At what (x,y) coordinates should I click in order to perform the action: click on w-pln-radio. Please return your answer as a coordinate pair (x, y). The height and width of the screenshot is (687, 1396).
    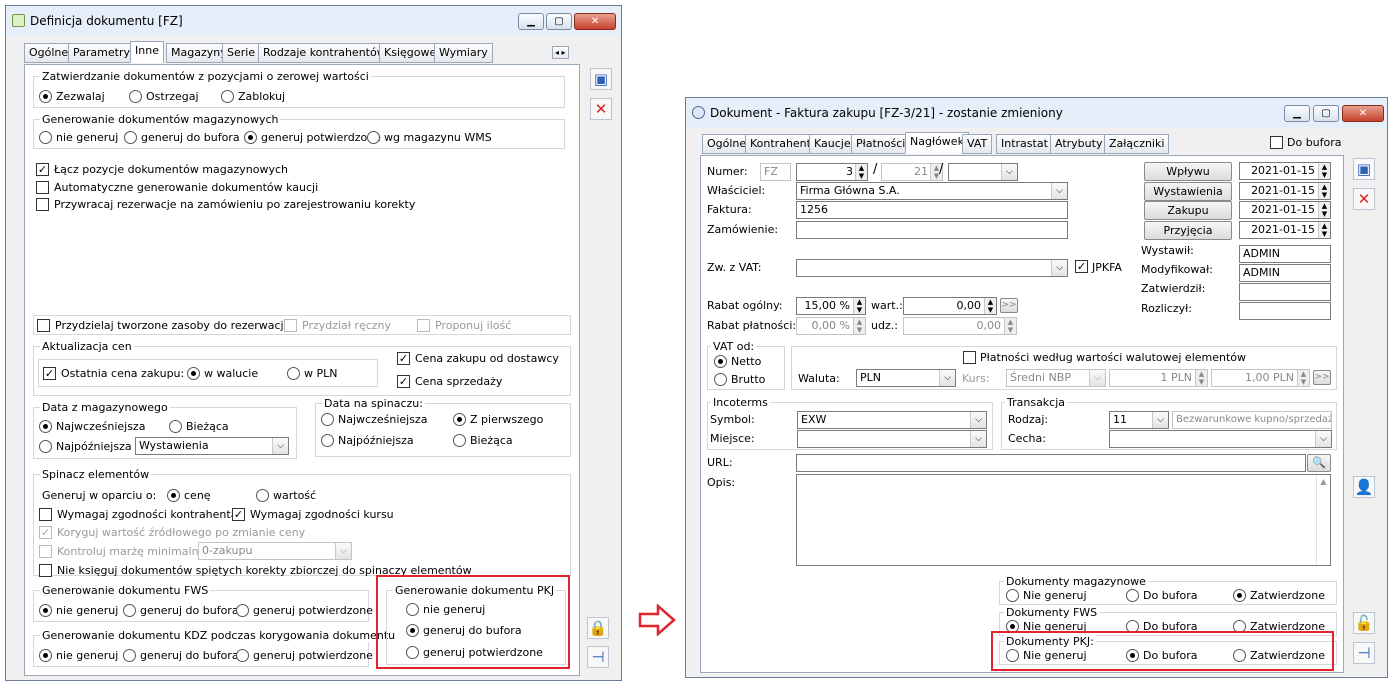
    Looking at the image, I should click on (293, 373).